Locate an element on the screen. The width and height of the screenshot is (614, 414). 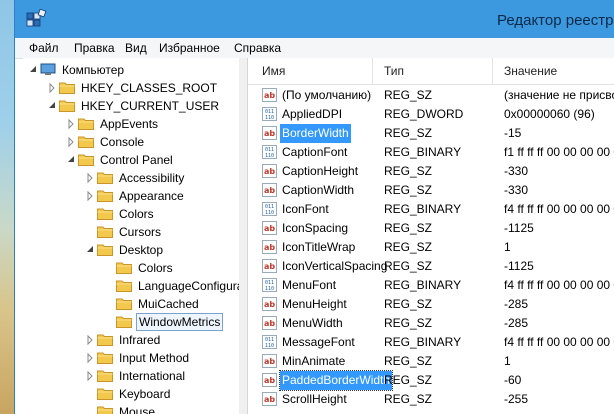
value-data: (значение не присвоено) is located at coordinates (559, 95).